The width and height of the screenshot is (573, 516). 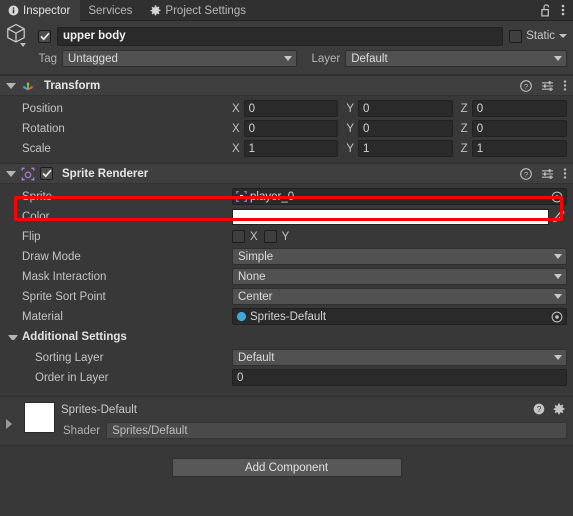 I want to click on order-in-layer-input: 0, so click(x=399, y=377).